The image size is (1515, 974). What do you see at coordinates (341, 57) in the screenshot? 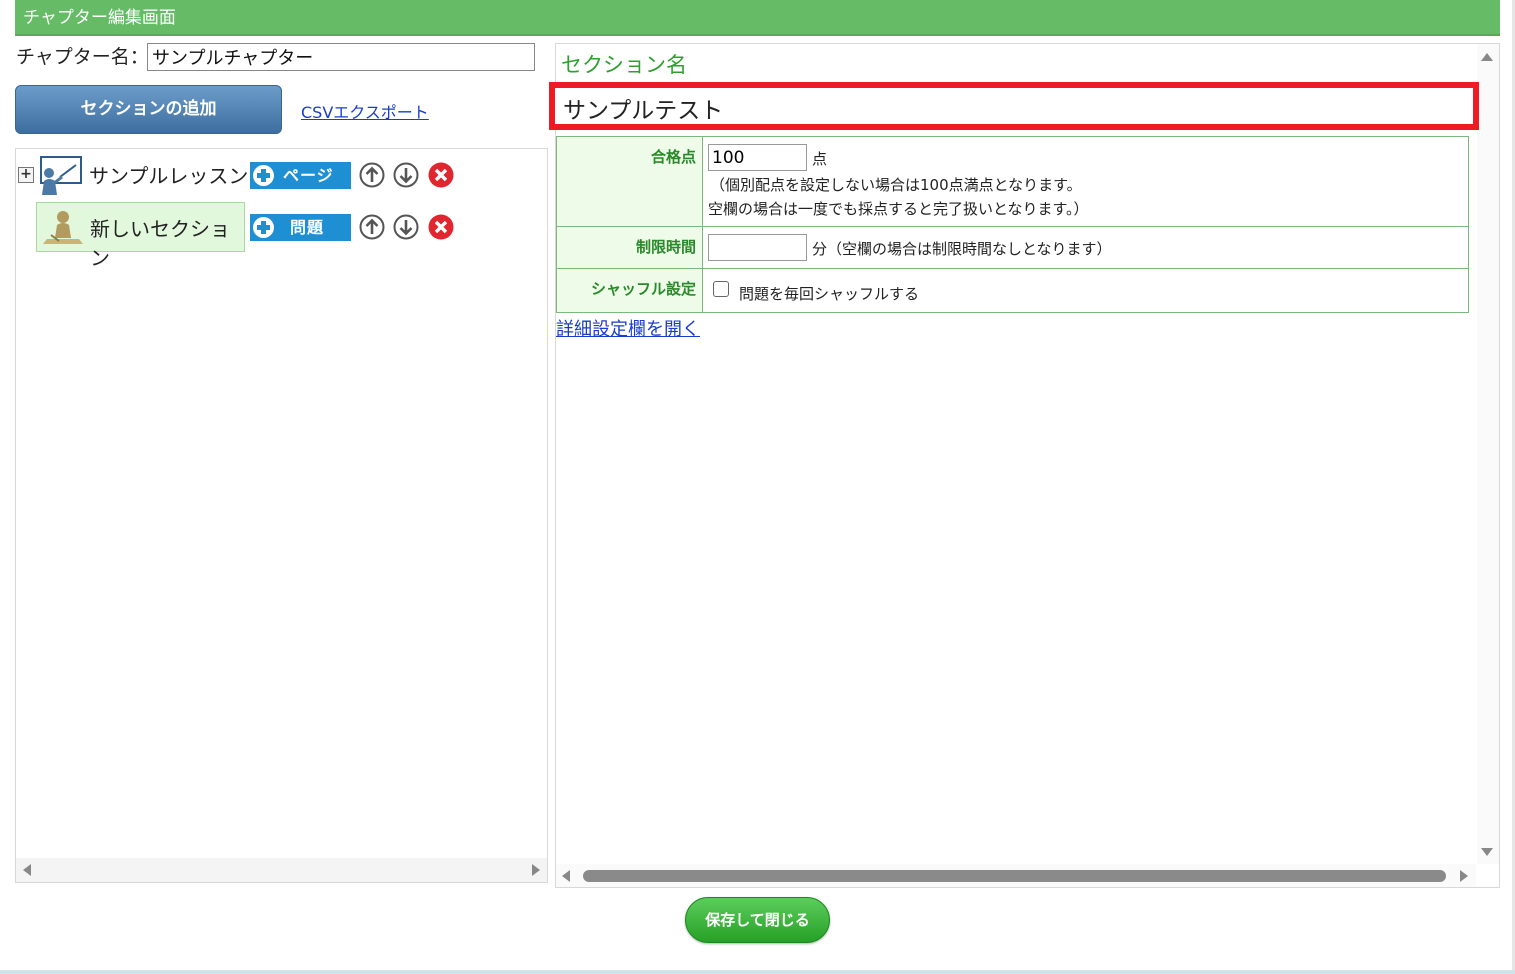
I see `chapter-name-input` at bounding box center [341, 57].